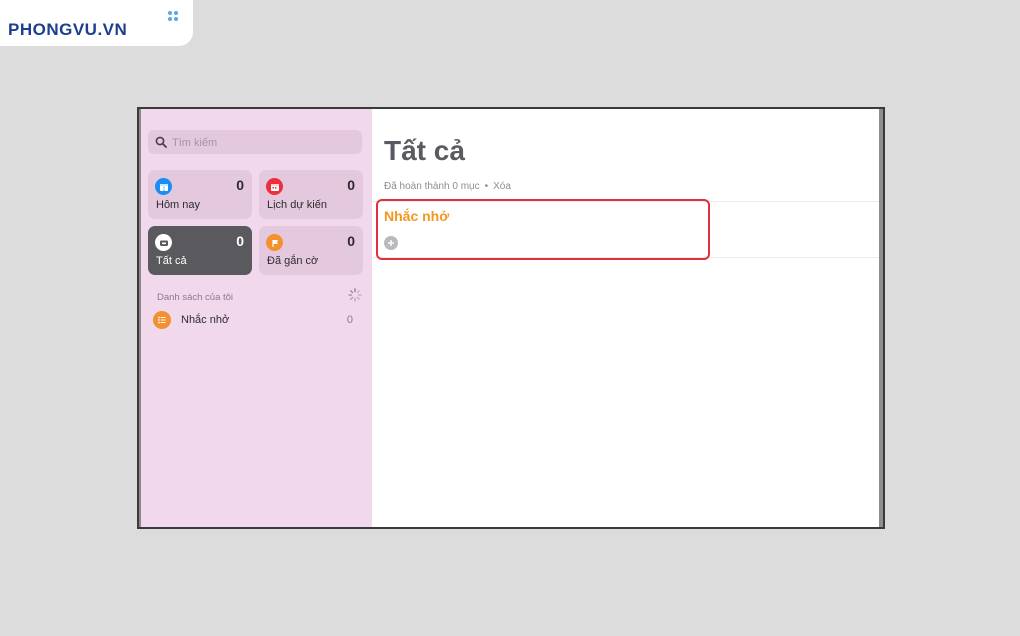  Describe the element at coordinates (311, 194) in the screenshot. I see `card-scheduled: 0 Lịch dự kiến` at that location.